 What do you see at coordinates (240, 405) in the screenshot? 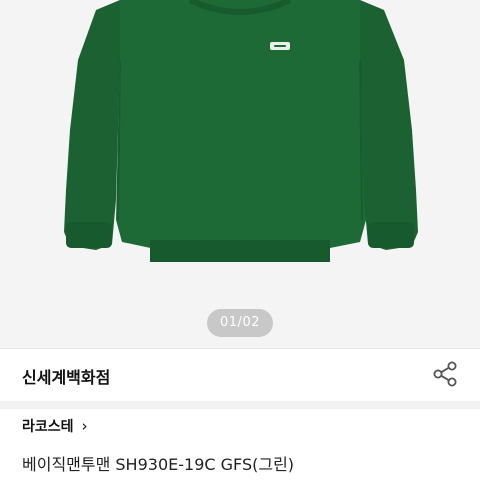
I see `section-divider` at bounding box center [240, 405].